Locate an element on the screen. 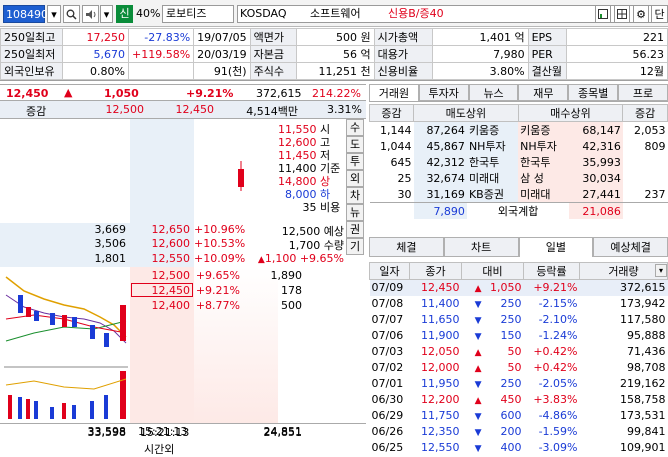 The height and width of the screenshot is (457, 668). buy-broker: 삼 성 is located at coordinates (544, 178).